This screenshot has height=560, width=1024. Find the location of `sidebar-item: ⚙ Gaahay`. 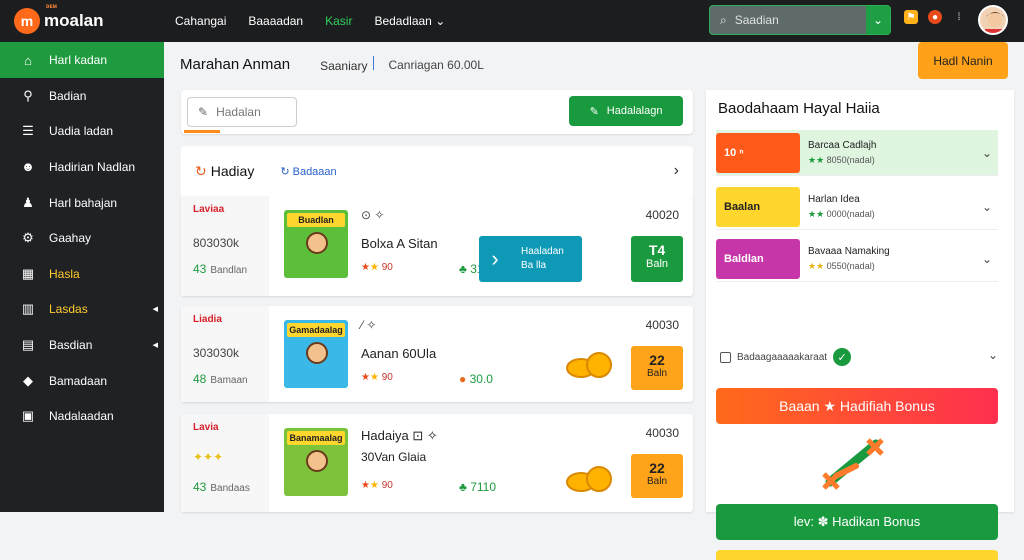

sidebar-item: ⚙ Gaahay is located at coordinates (82, 238).